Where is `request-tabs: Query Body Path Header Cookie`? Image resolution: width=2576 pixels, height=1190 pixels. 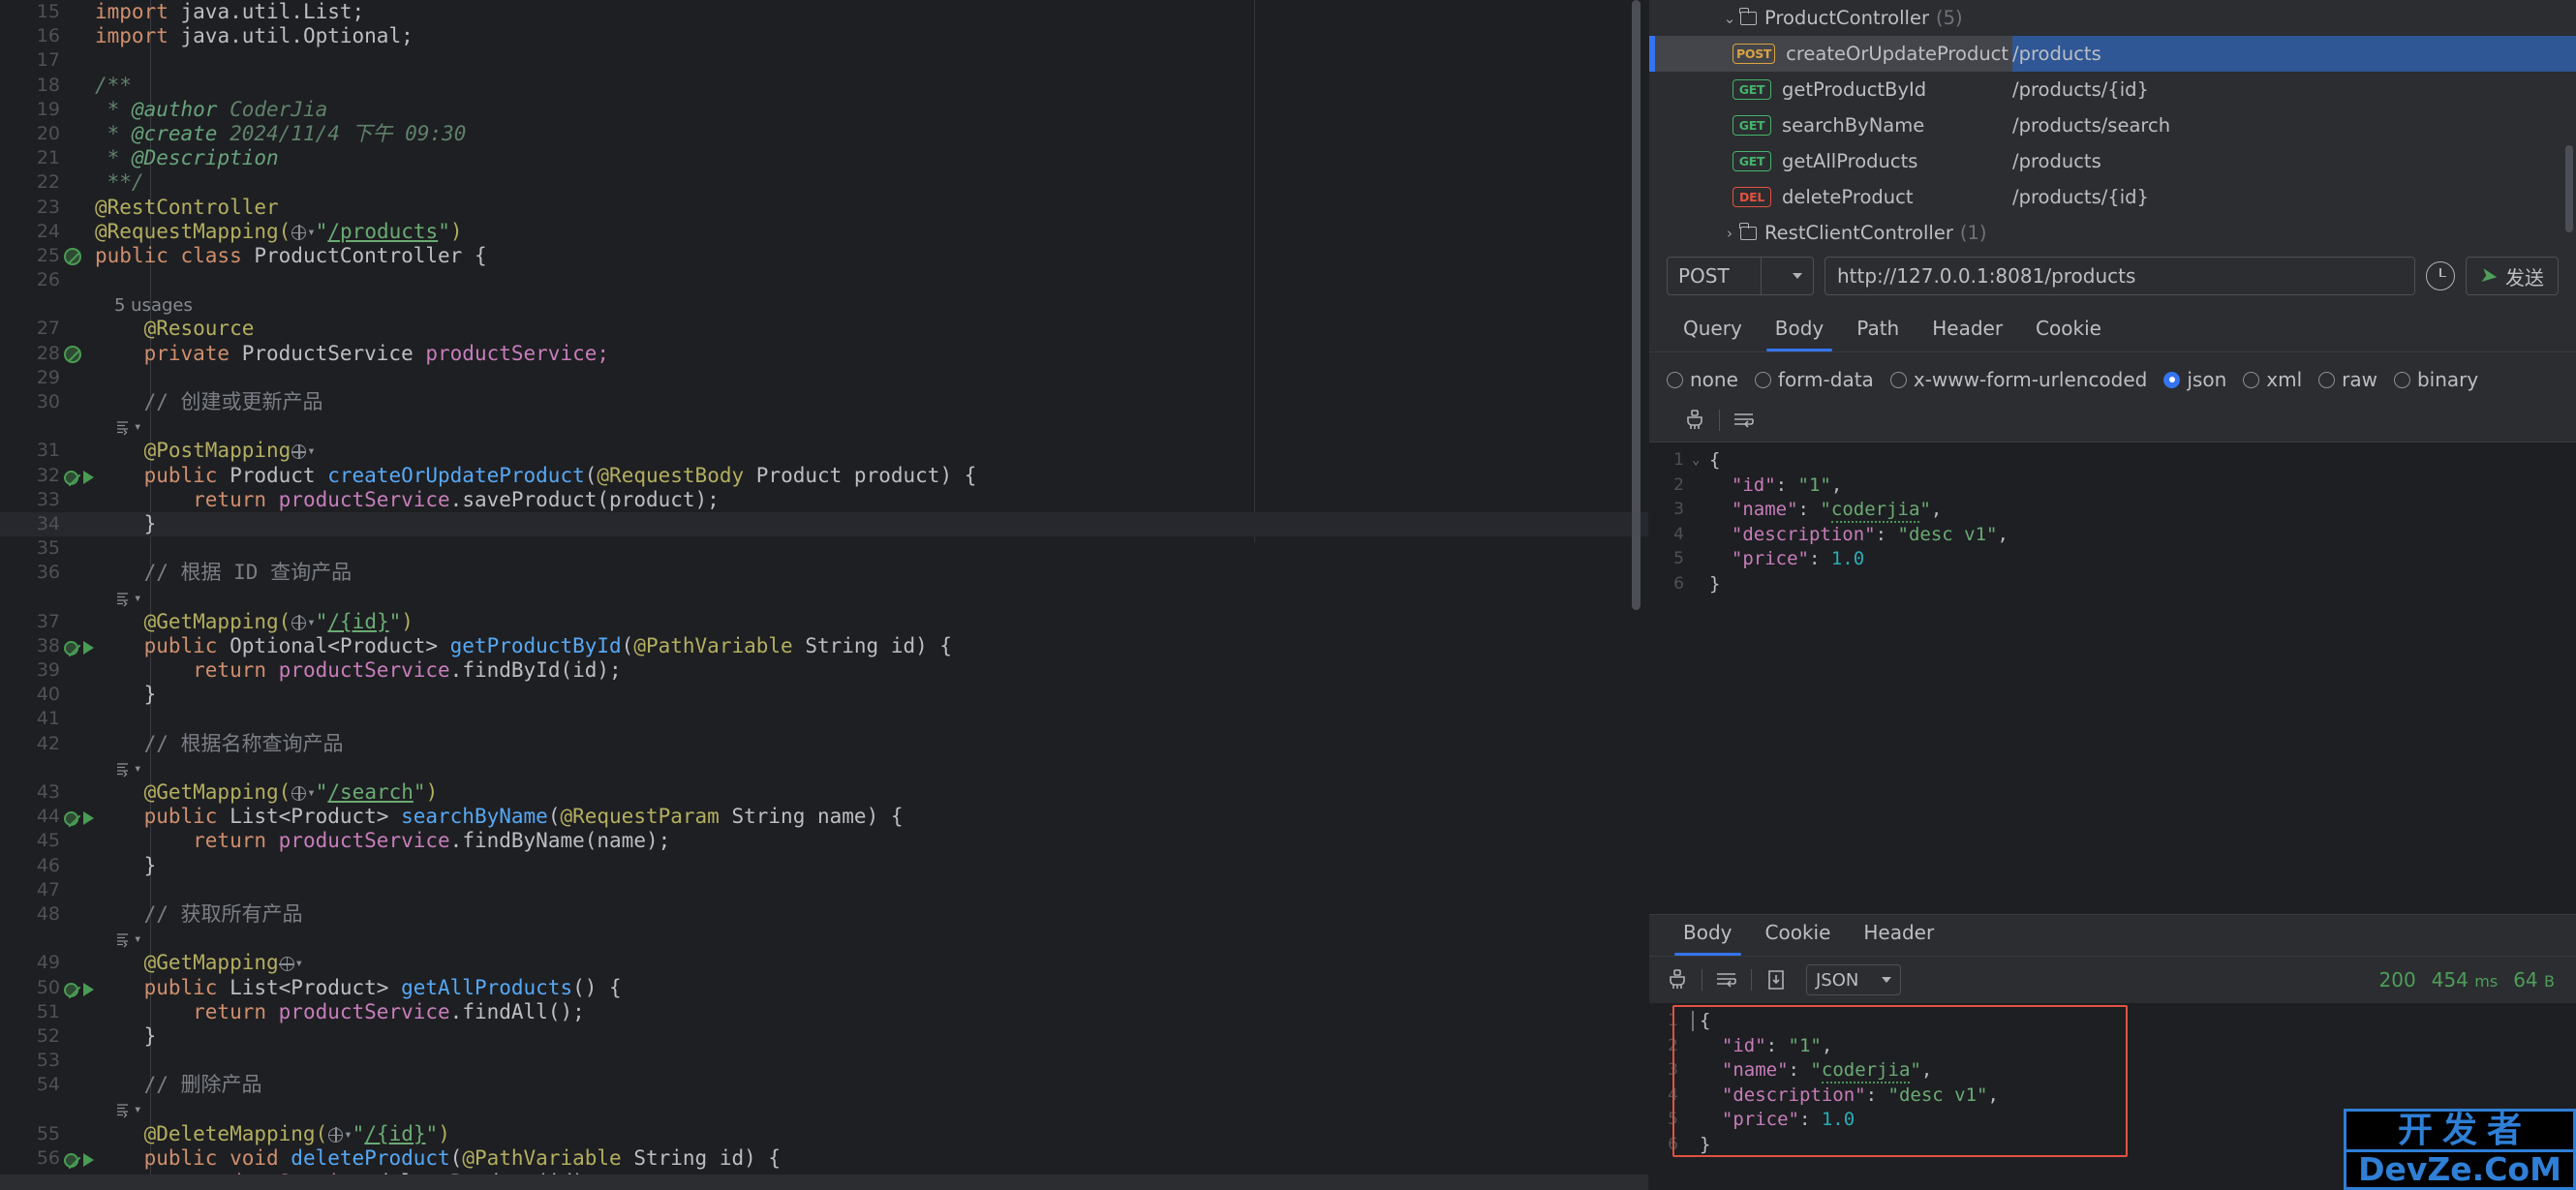 request-tabs: Query Body Path Header Cookie is located at coordinates (2113, 331).